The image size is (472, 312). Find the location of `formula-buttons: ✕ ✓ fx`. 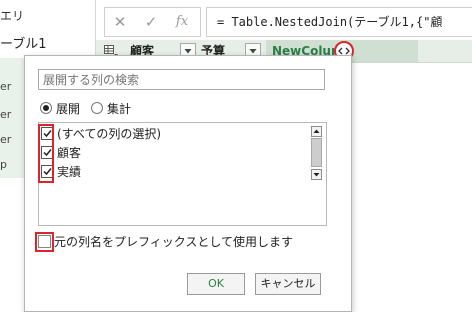

formula-buttons: ✕ ✓ fx is located at coordinates (152, 22).